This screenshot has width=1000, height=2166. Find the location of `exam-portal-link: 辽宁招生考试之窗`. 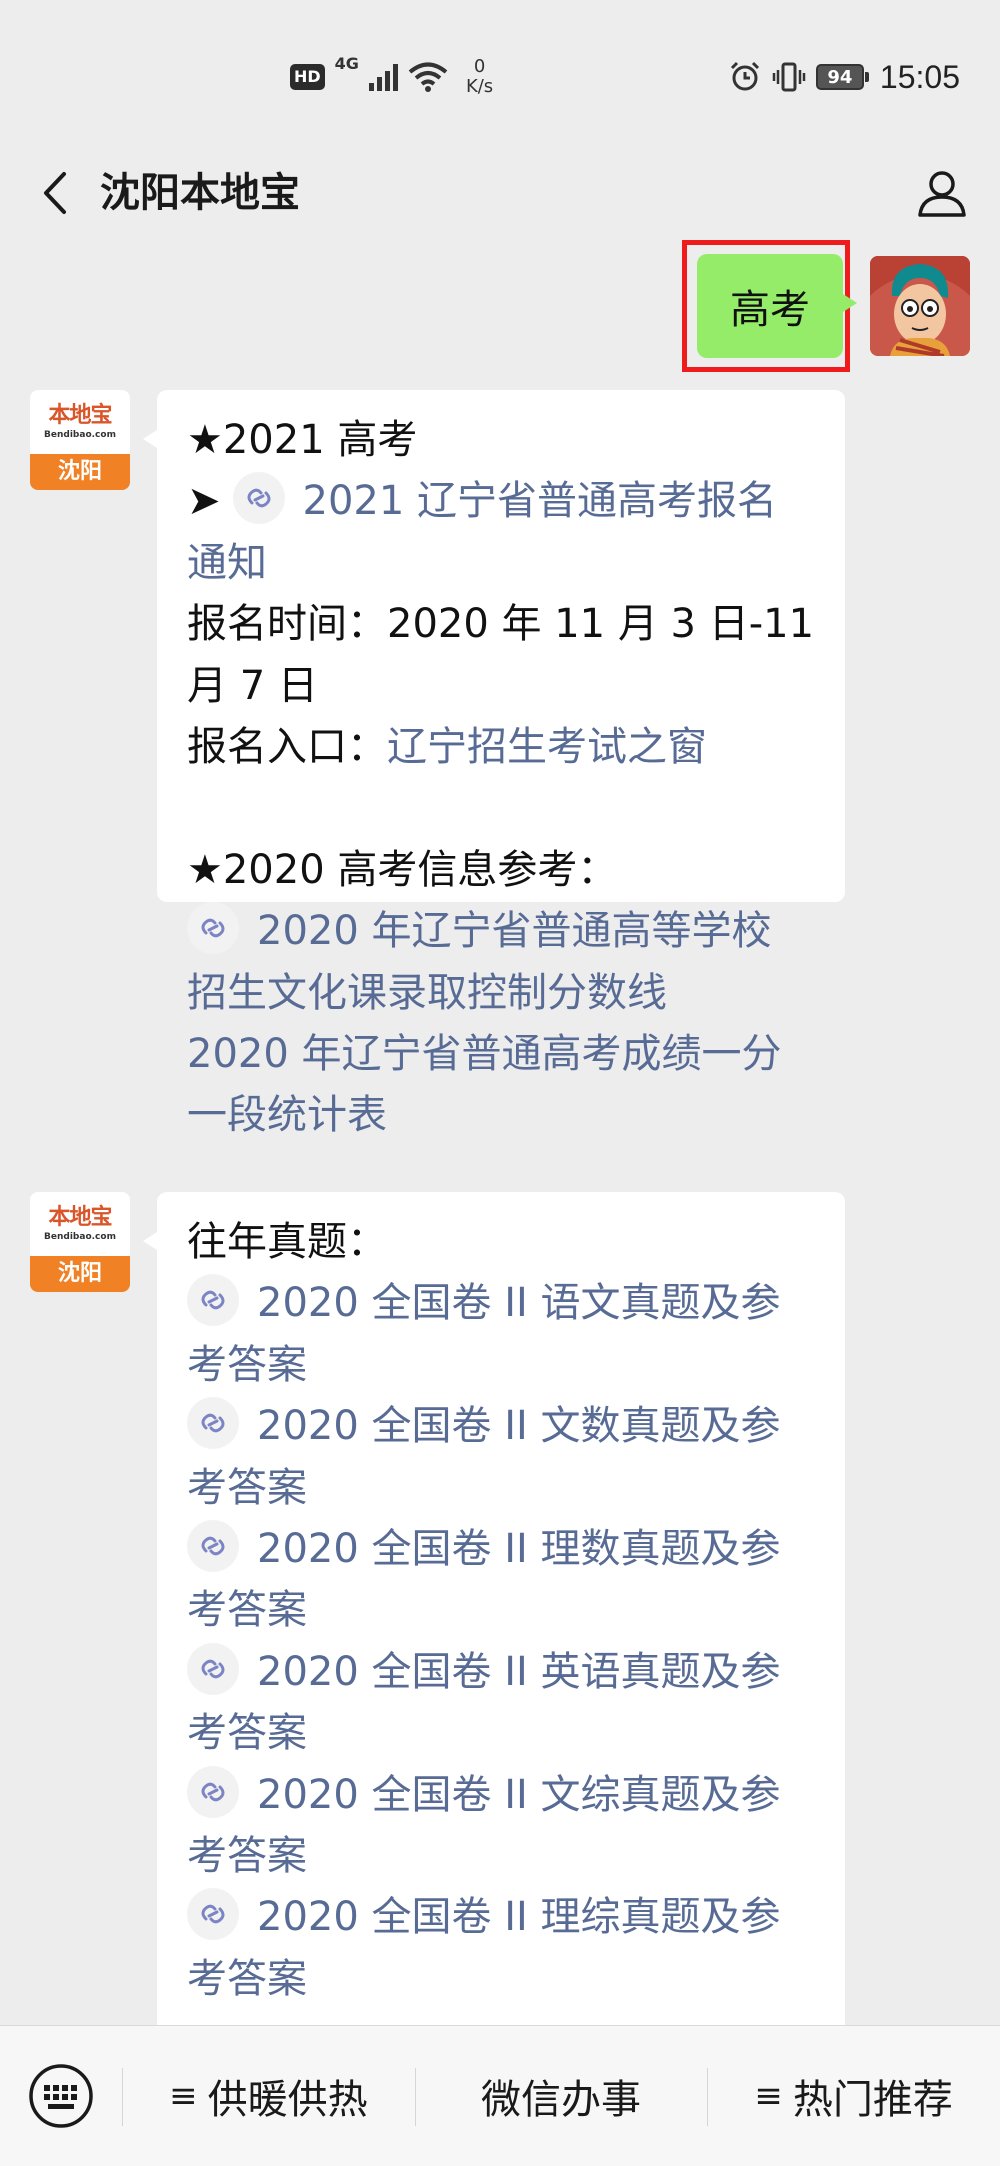

exam-portal-link: 辽宁招生考试之窗 is located at coordinates (547, 747).